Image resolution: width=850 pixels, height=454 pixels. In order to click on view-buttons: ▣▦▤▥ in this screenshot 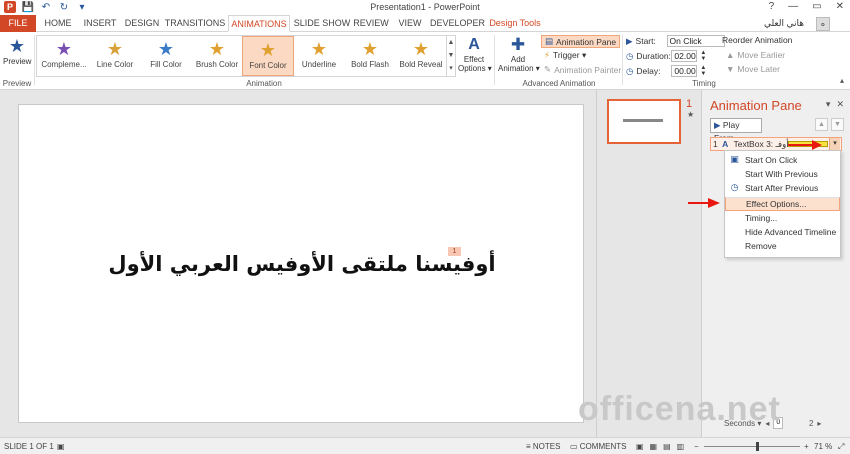, I will do `click(663, 446)`.